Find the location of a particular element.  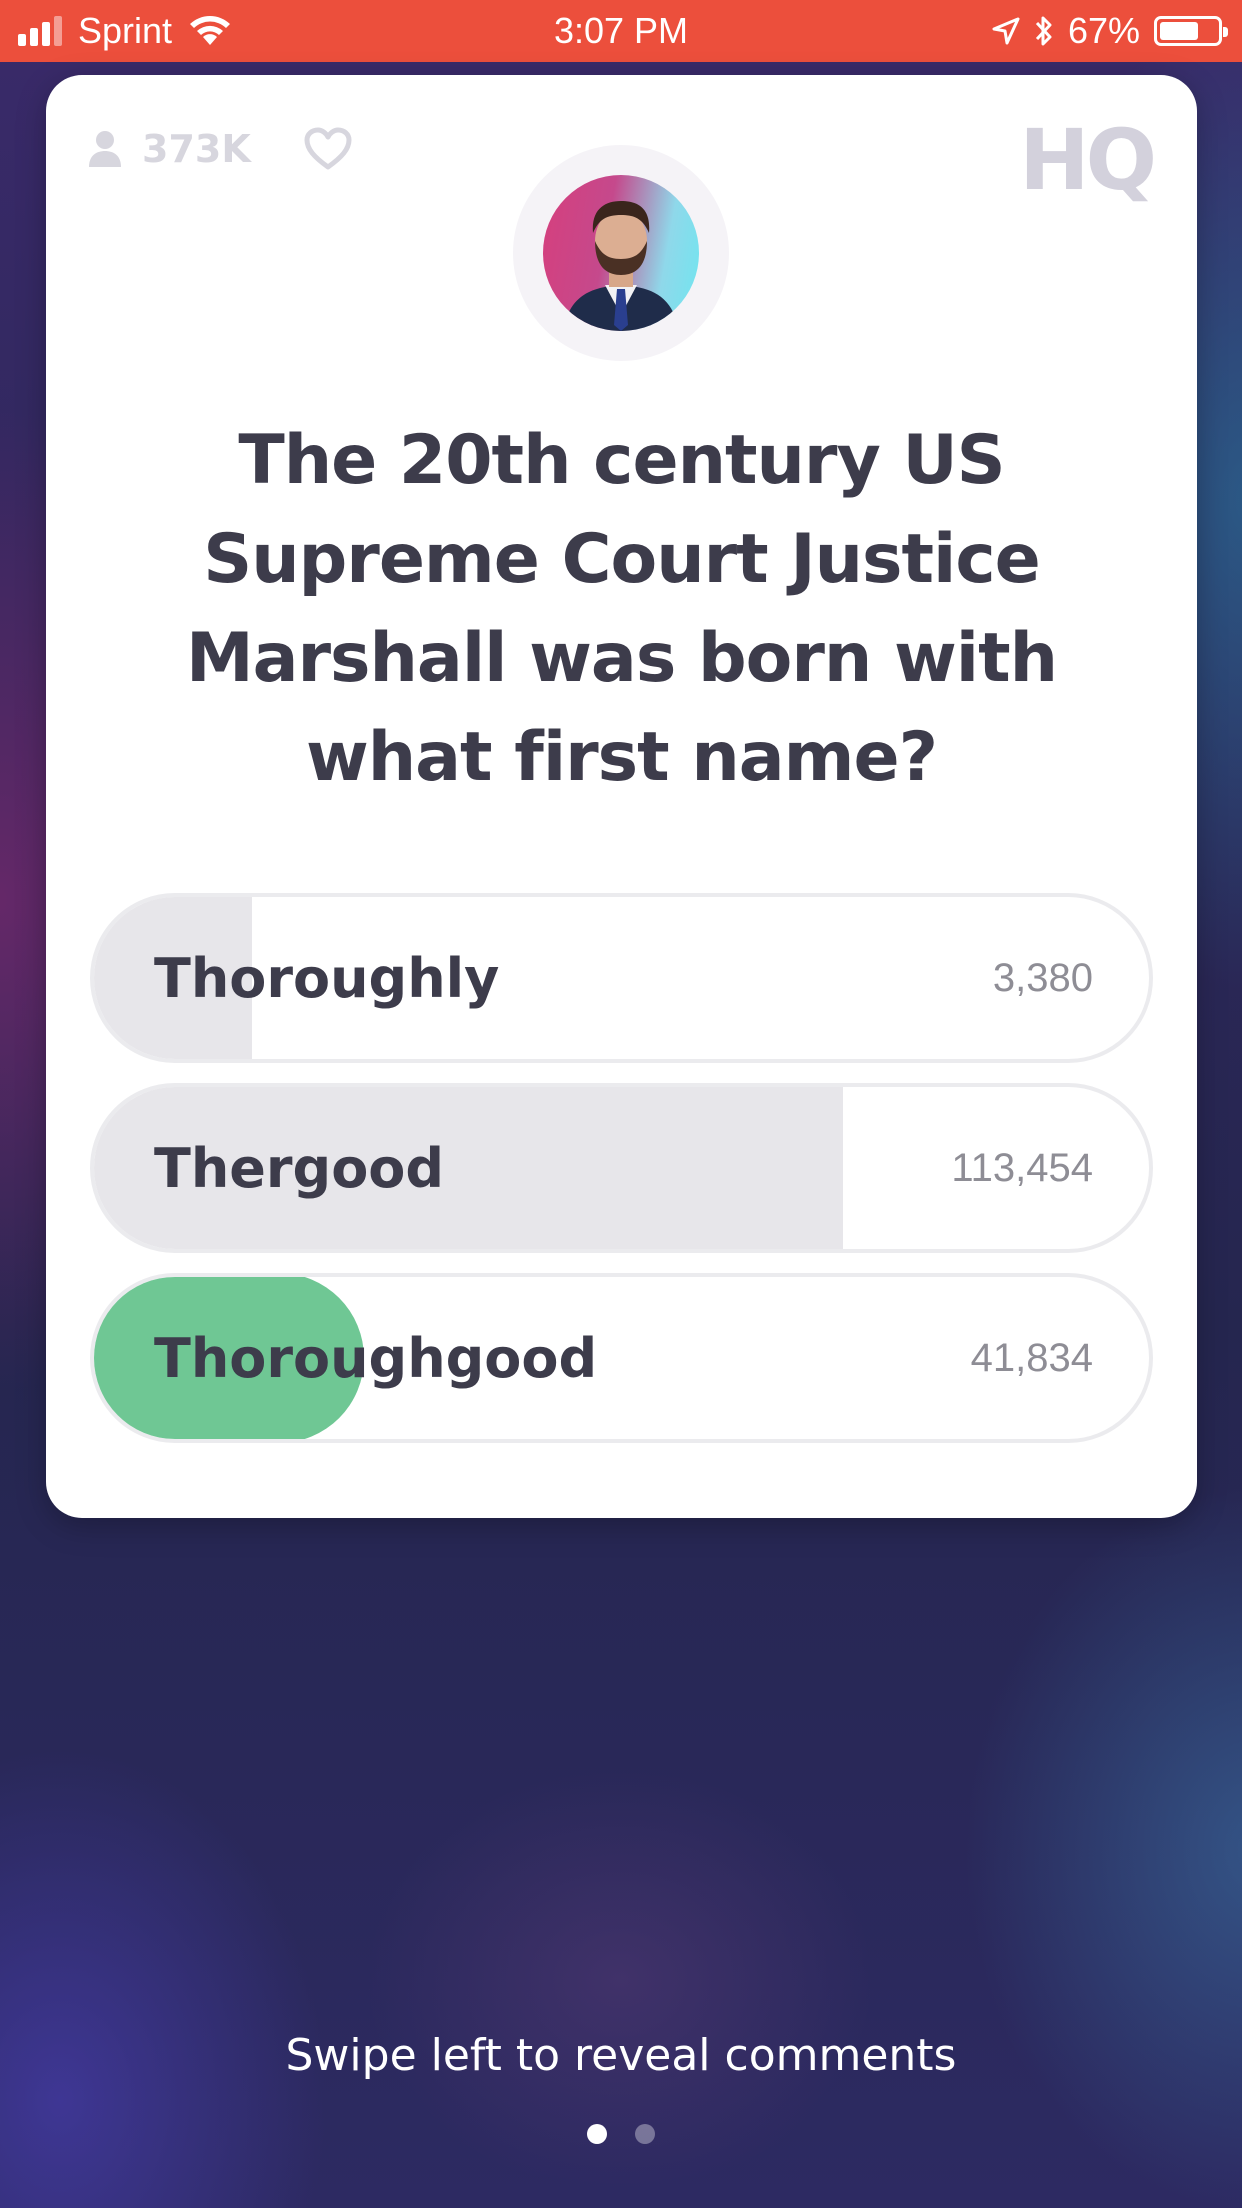

answer-option: Thergood 113,454 is located at coordinates (621, 1168).